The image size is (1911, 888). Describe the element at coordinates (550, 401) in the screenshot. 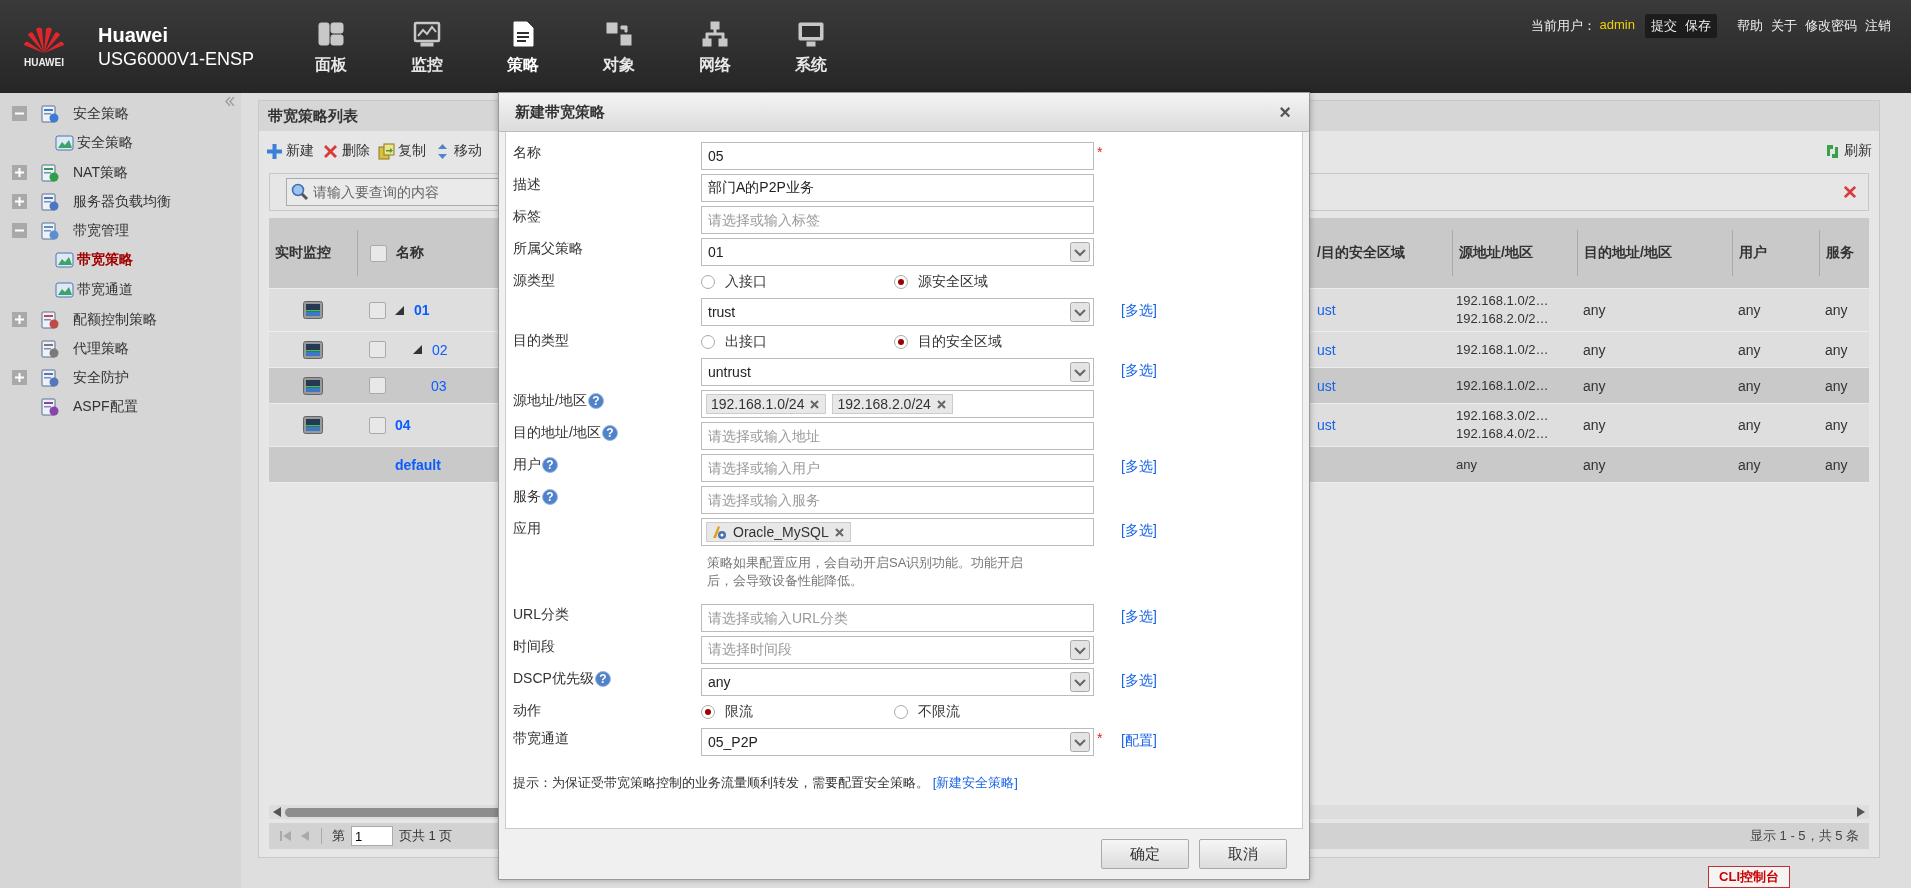

I see `field-label: 源地址/地区` at that location.